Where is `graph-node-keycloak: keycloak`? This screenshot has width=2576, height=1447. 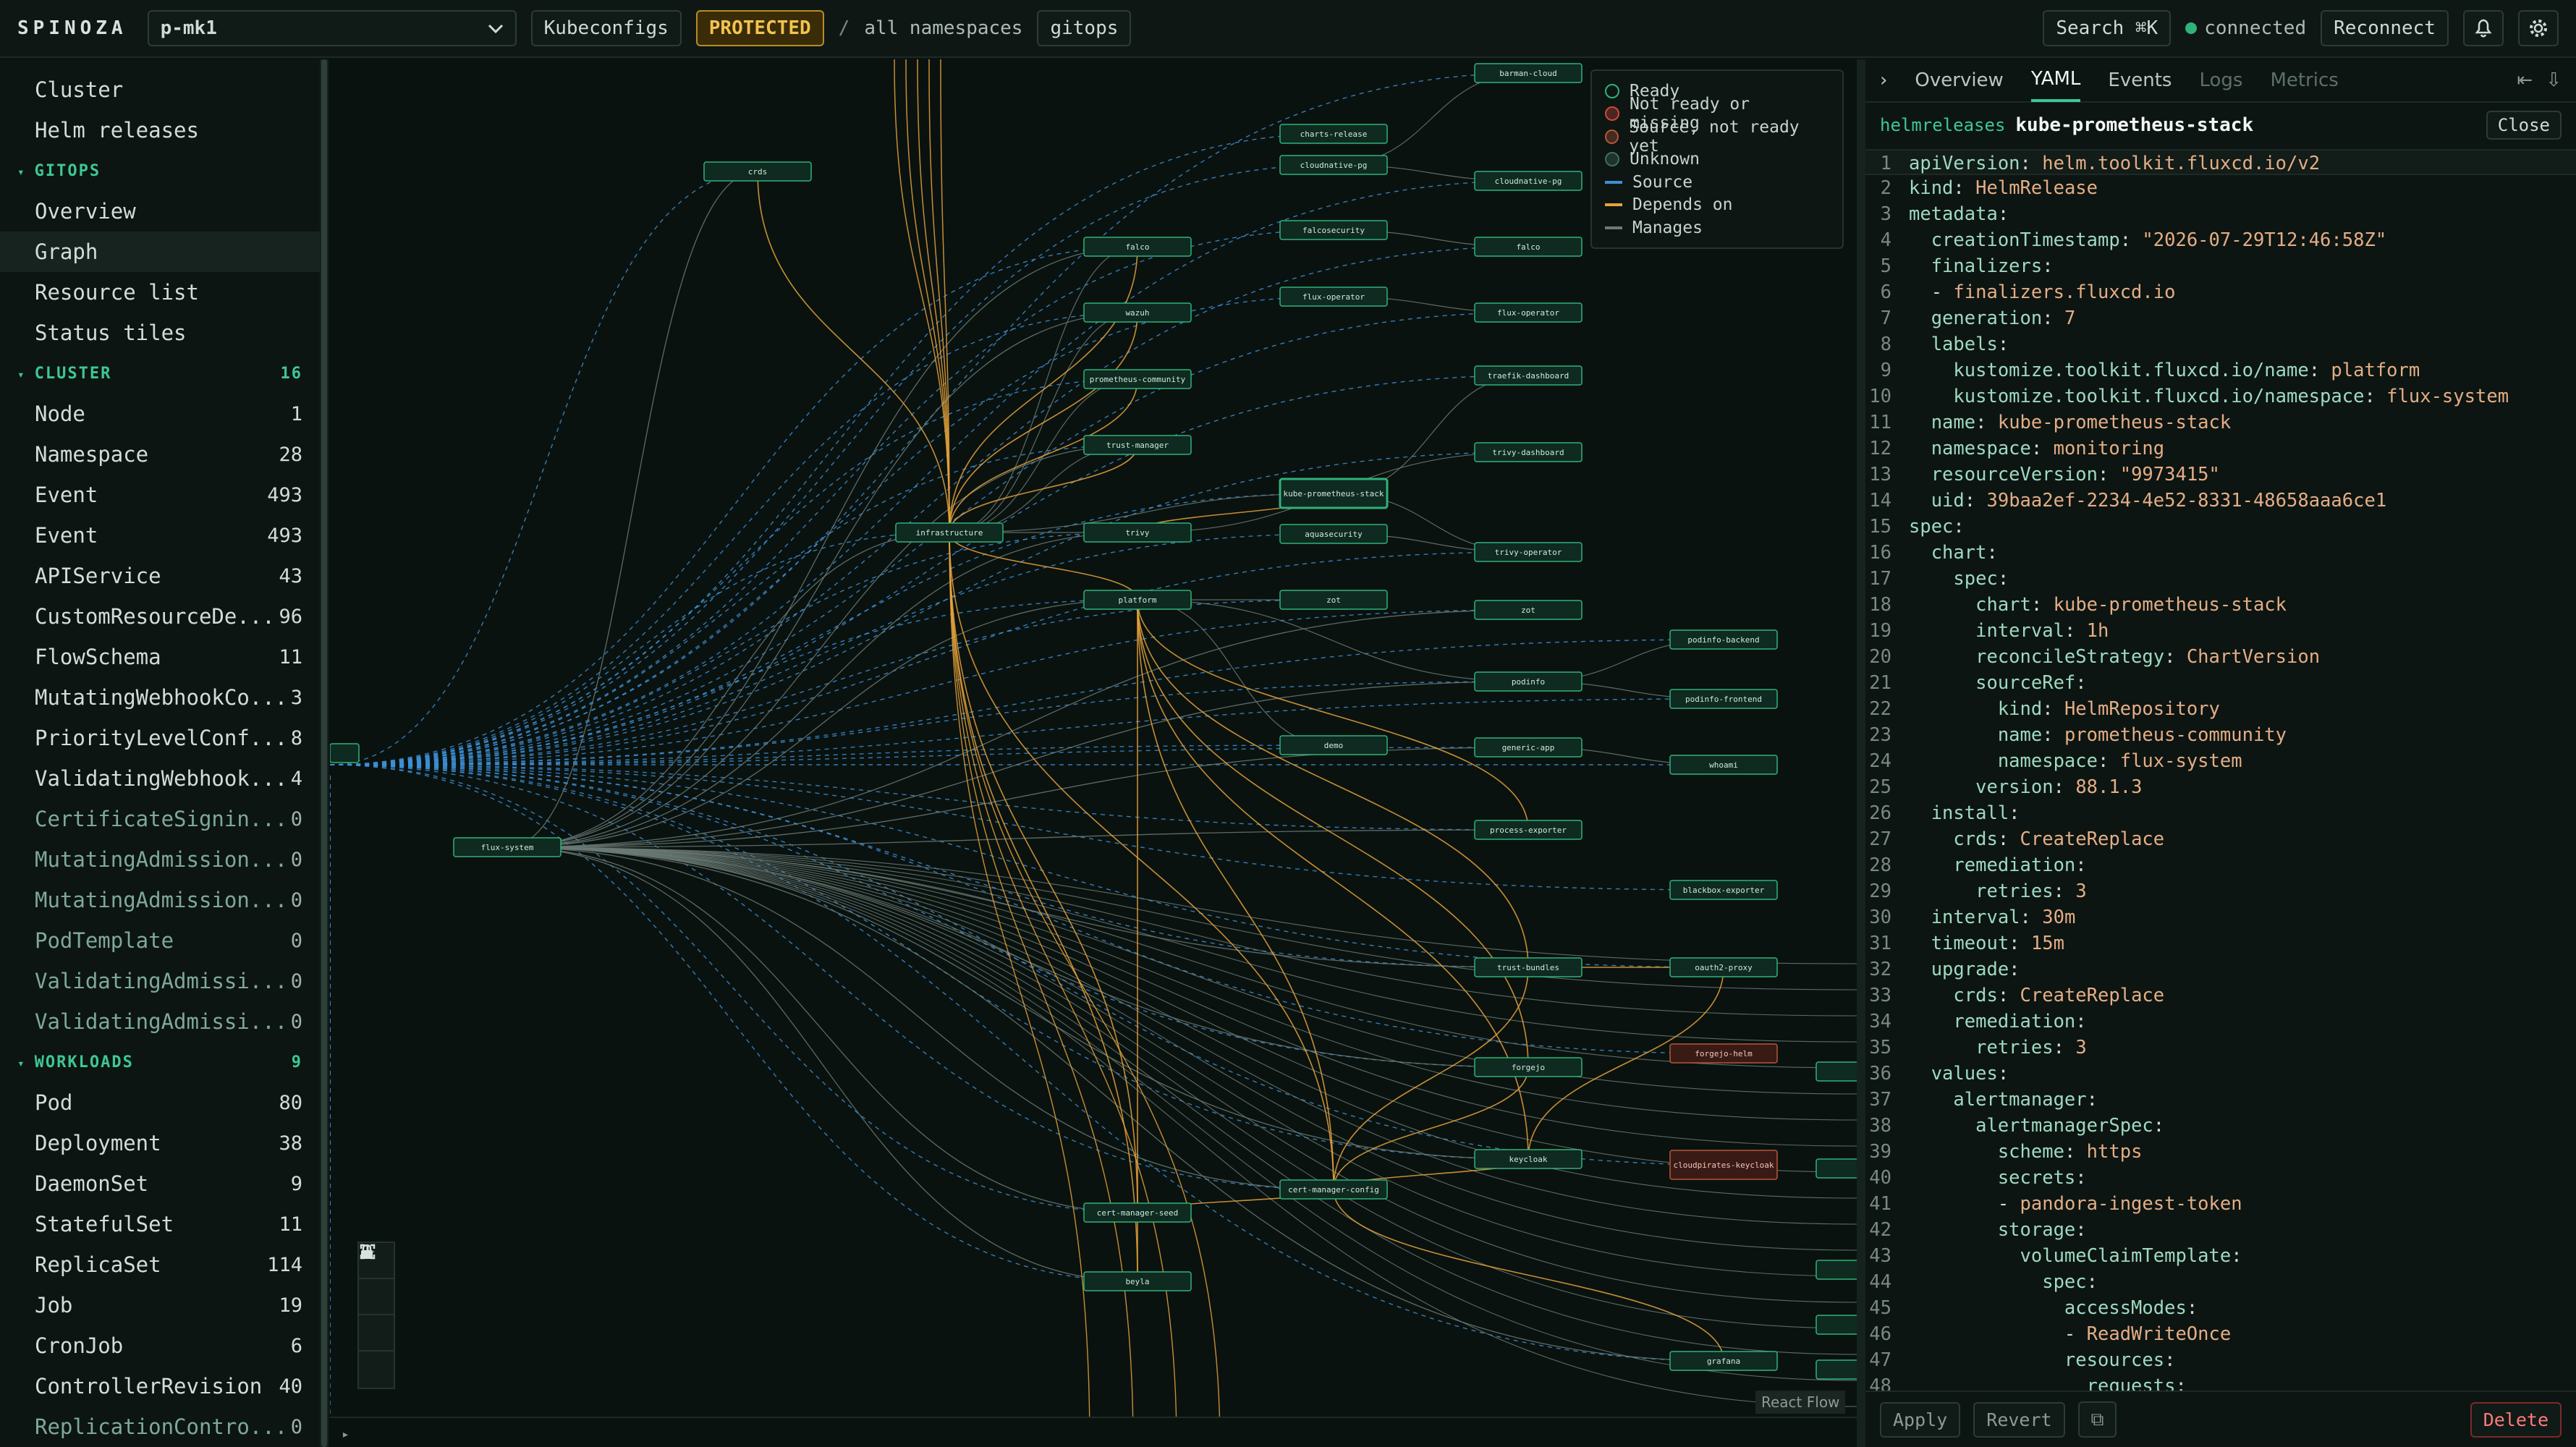
graph-node-keycloak: keycloak is located at coordinates (1529, 1159).